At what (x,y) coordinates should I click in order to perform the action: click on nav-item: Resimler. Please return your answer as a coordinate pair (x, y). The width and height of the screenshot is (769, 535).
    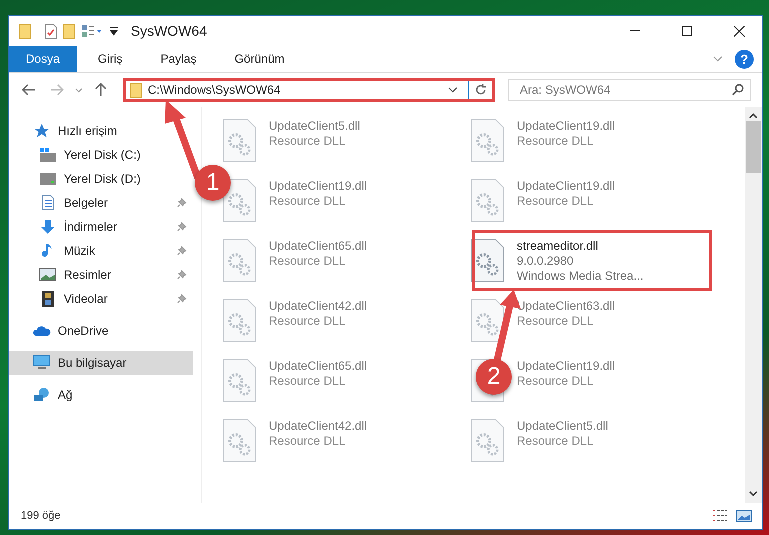
    Looking at the image, I should click on (101, 275).